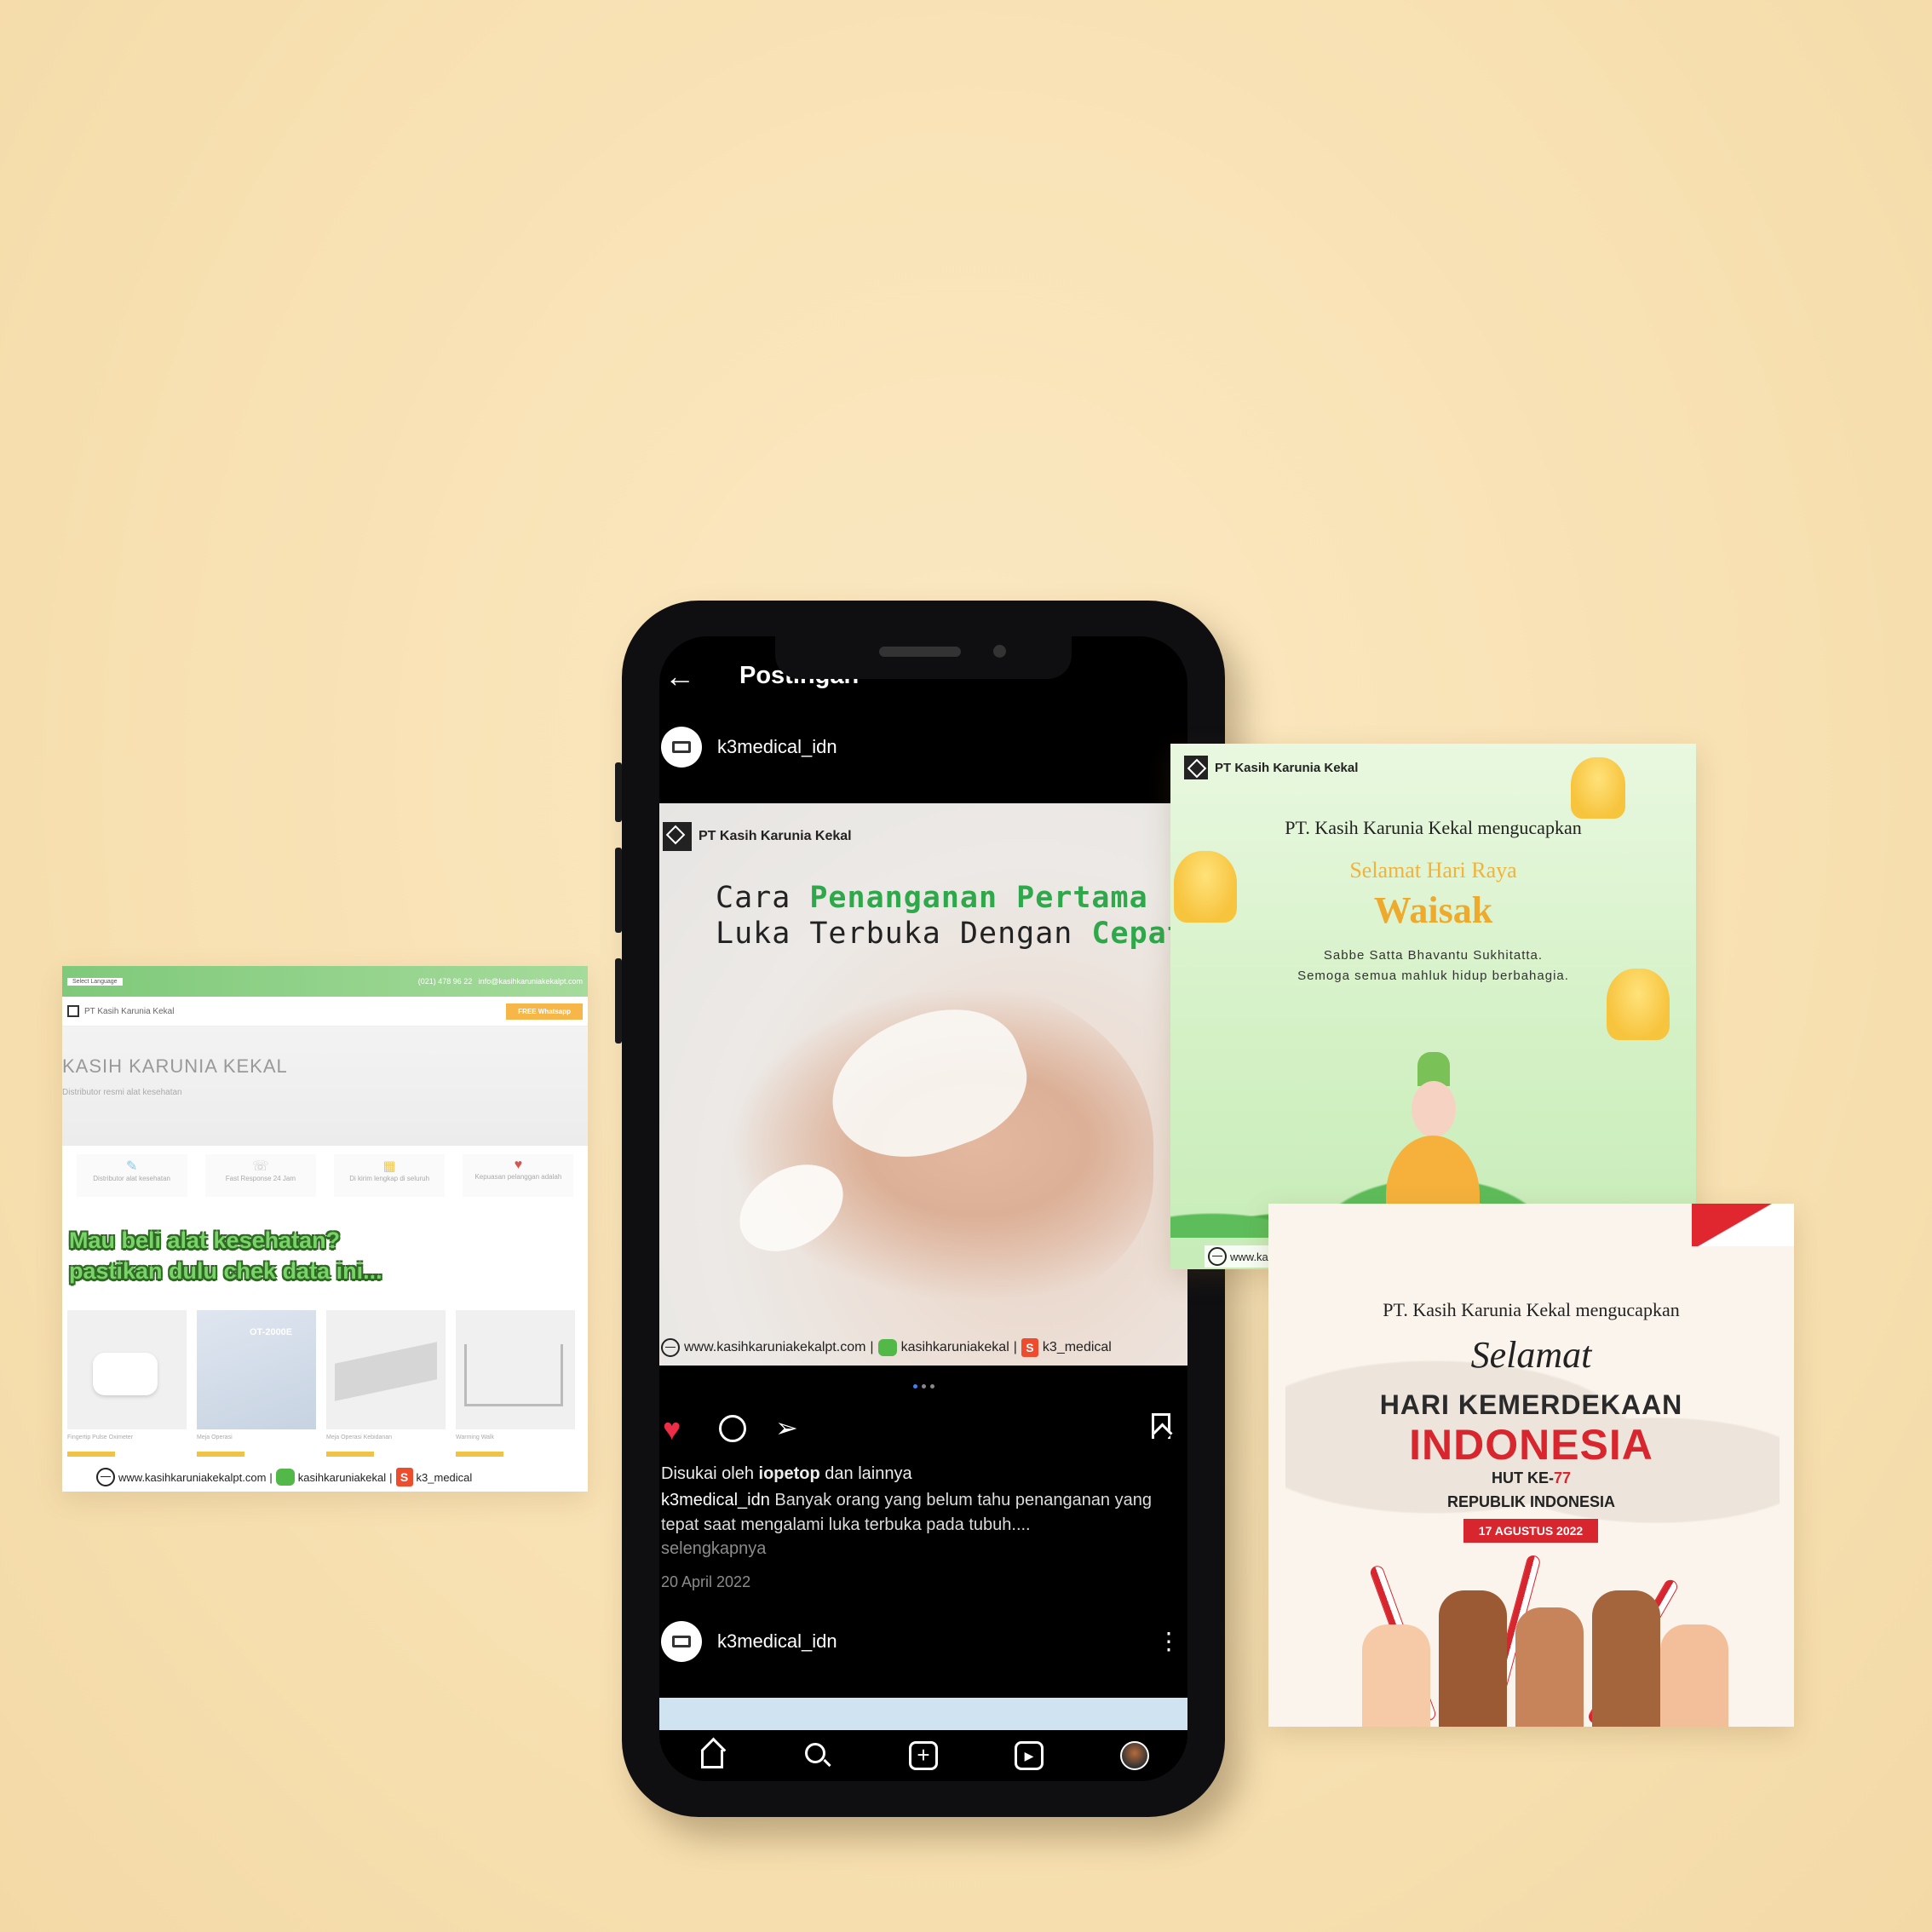 The image size is (1932, 1932). Describe the element at coordinates (1196, 767) in the screenshot. I see `k3-logo-icon` at that location.